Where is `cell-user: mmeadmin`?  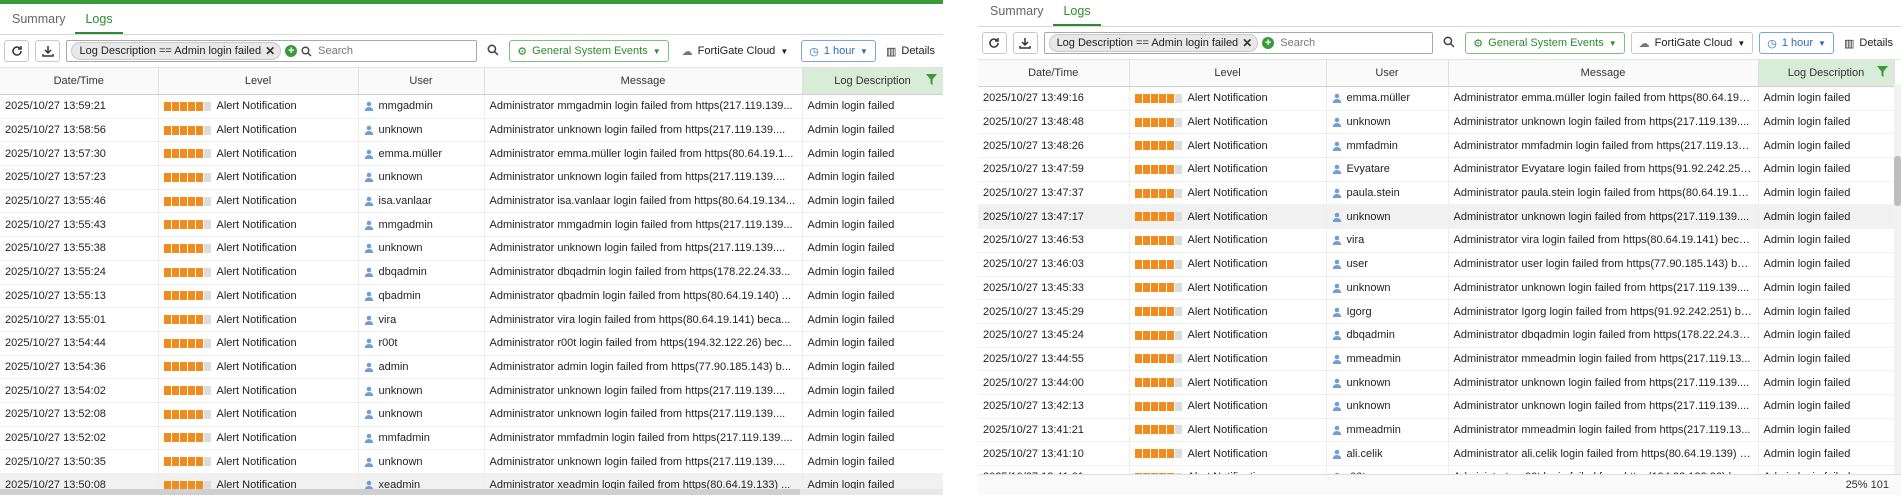
cell-user: mmeadmin is located at coordinates (1387, 359).